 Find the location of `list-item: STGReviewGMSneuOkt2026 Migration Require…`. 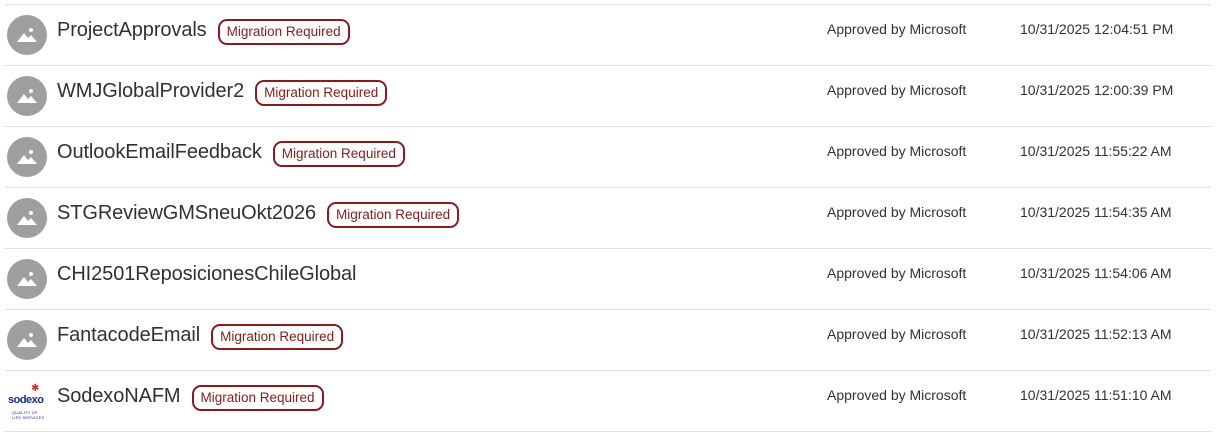

list-item: STGReviewGMSneuOkt2026 Migration Require… is located at coordinates (608, 218).